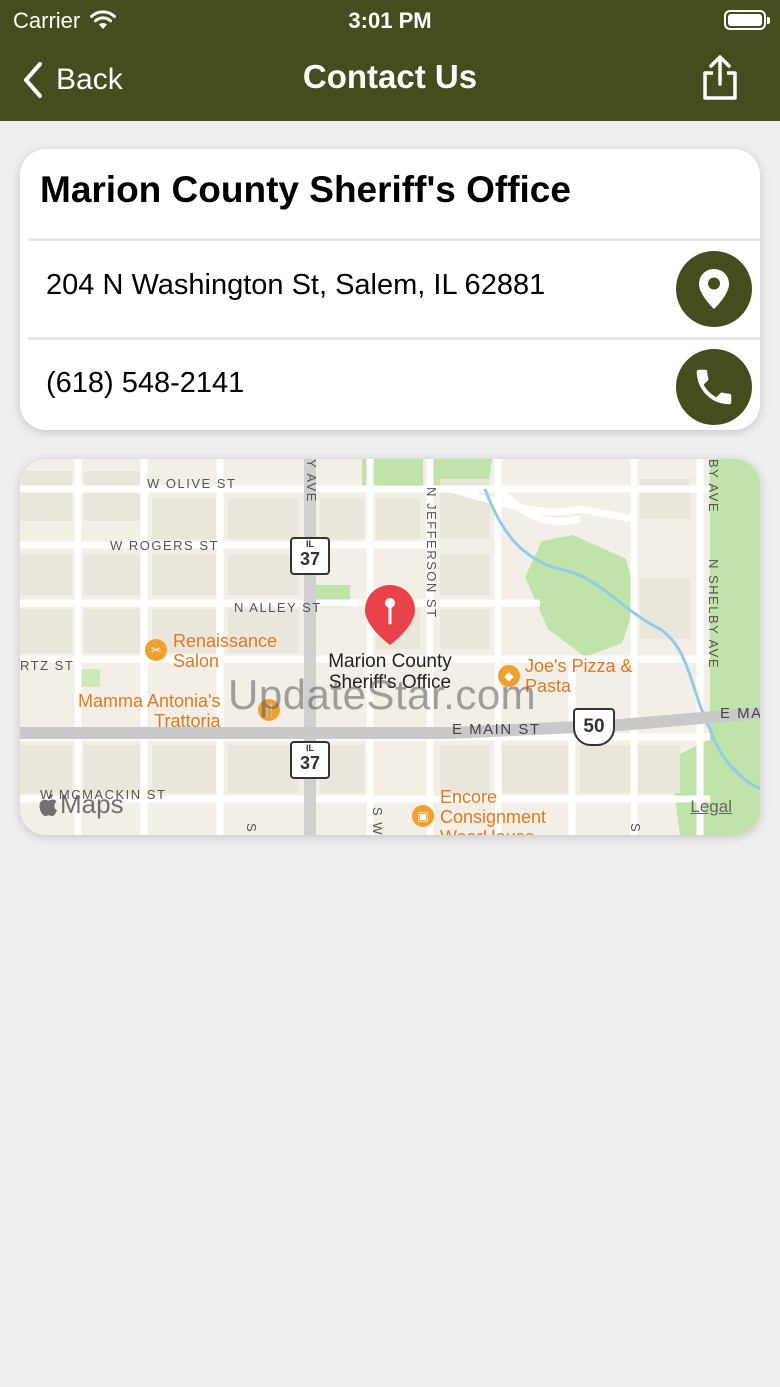 The height and width of the screenshot is (1387, 780). Describe the element at coordinates (493, 811) in the screenshot. I see `poi-encore-consignment: Encore Consignment WearHouse` at that location.